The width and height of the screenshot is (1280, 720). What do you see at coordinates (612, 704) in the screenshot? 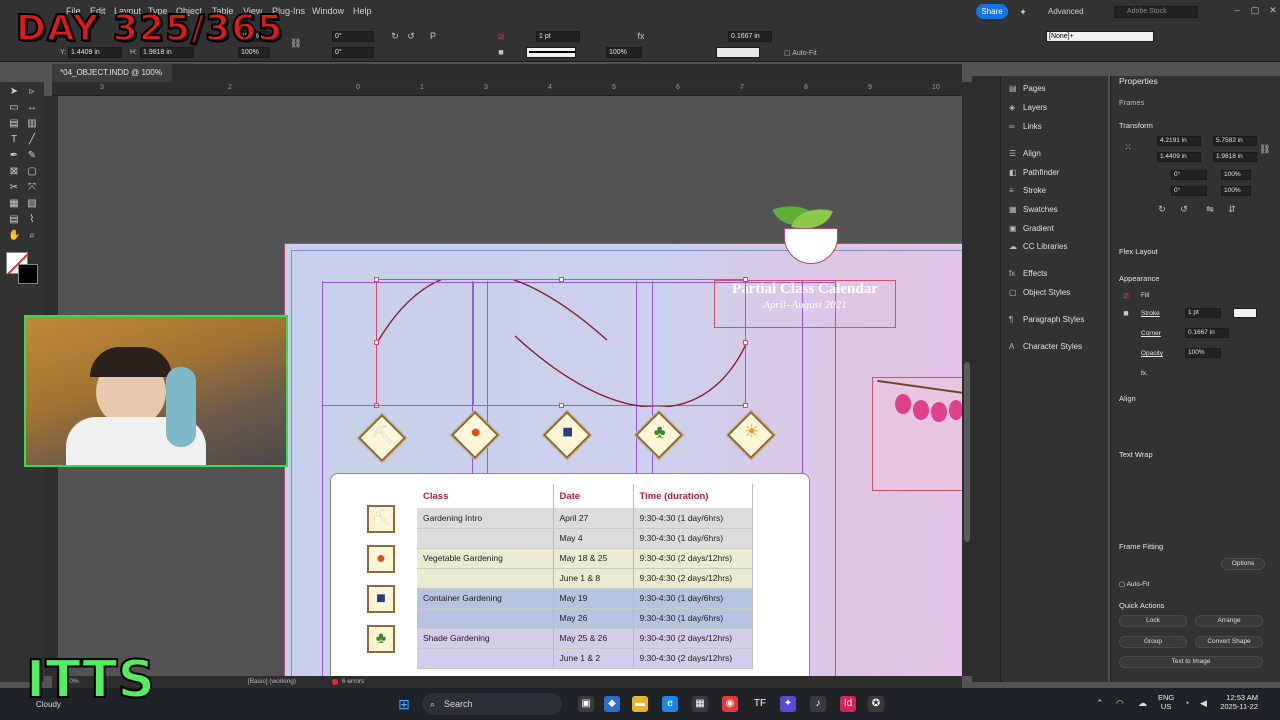
I see `copilot-icon: ◆` at bounding box center [612, 704].